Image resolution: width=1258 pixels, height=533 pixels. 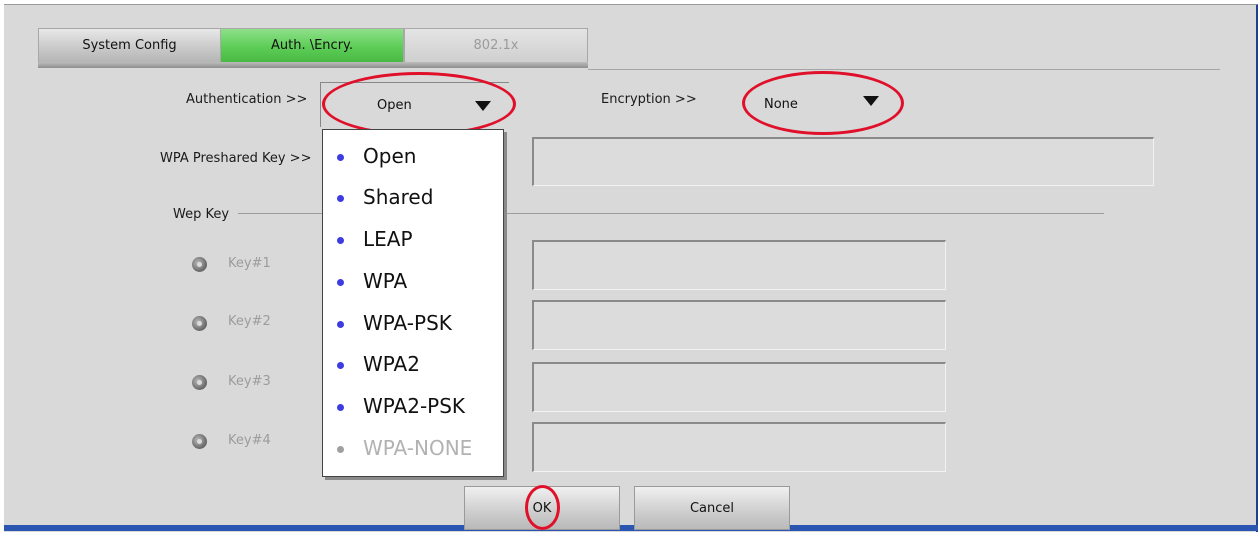 I want to click on option-wpa-psk: WPA-PSK, so click(x=413, y=323).